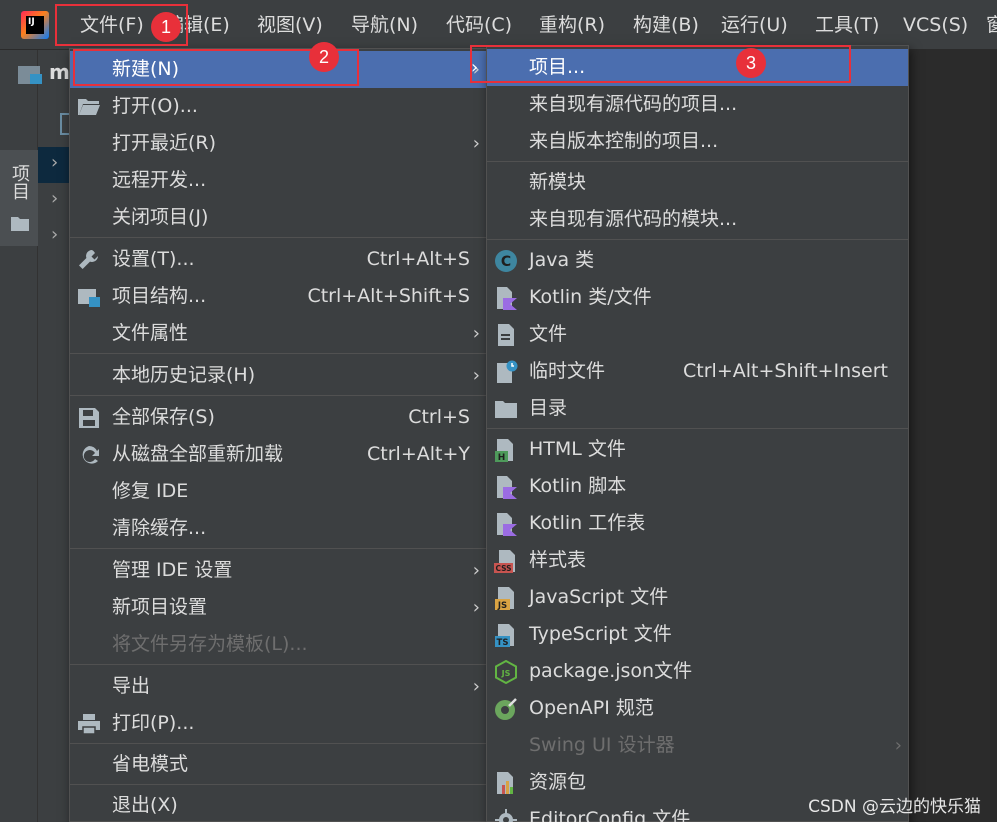 The image size is (997, 822). Describe the element at coordinates (184, 375) in the screenshot. I see `menu-item-label: 本地历史记录(H)` at that location.